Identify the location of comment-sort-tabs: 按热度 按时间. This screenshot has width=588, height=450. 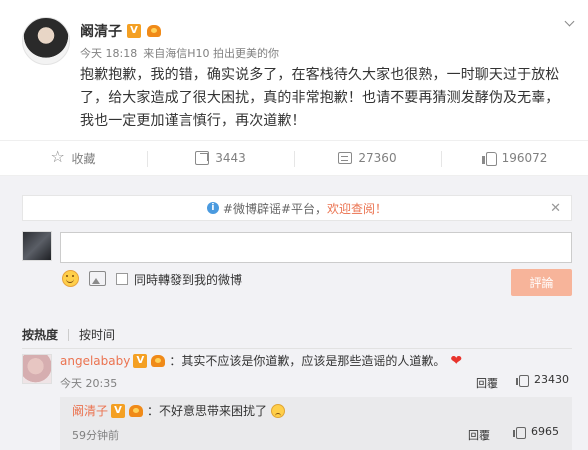
(68, 334).